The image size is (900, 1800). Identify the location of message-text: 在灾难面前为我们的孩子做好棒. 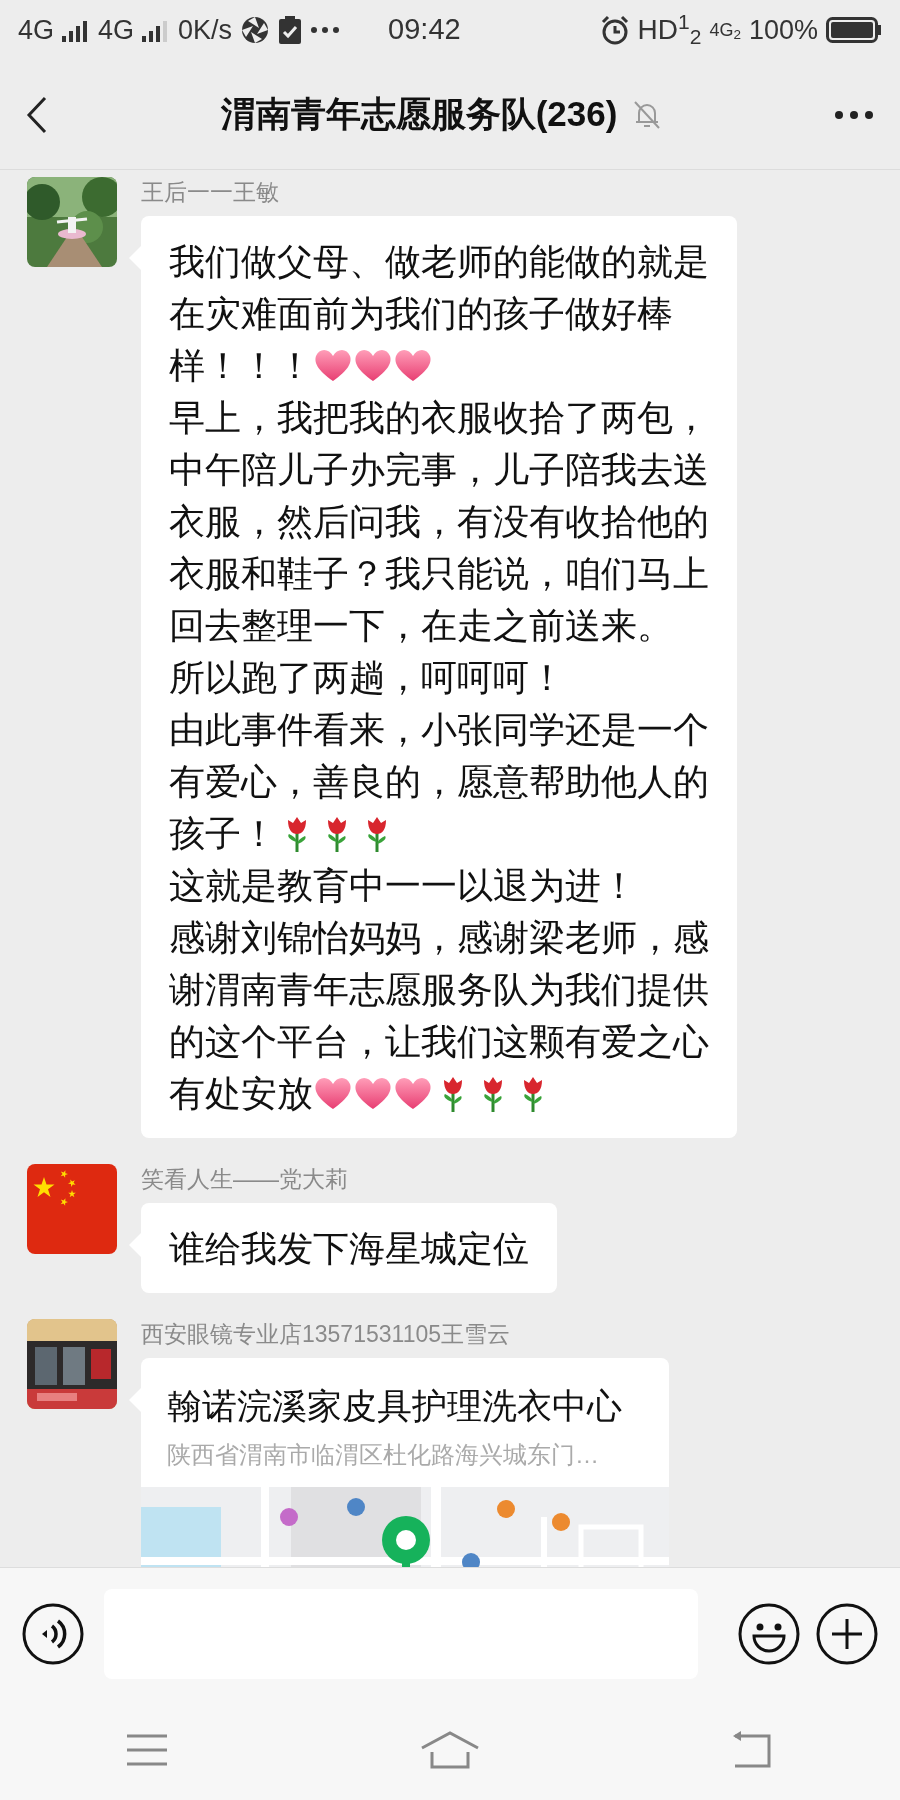
(421, 314).